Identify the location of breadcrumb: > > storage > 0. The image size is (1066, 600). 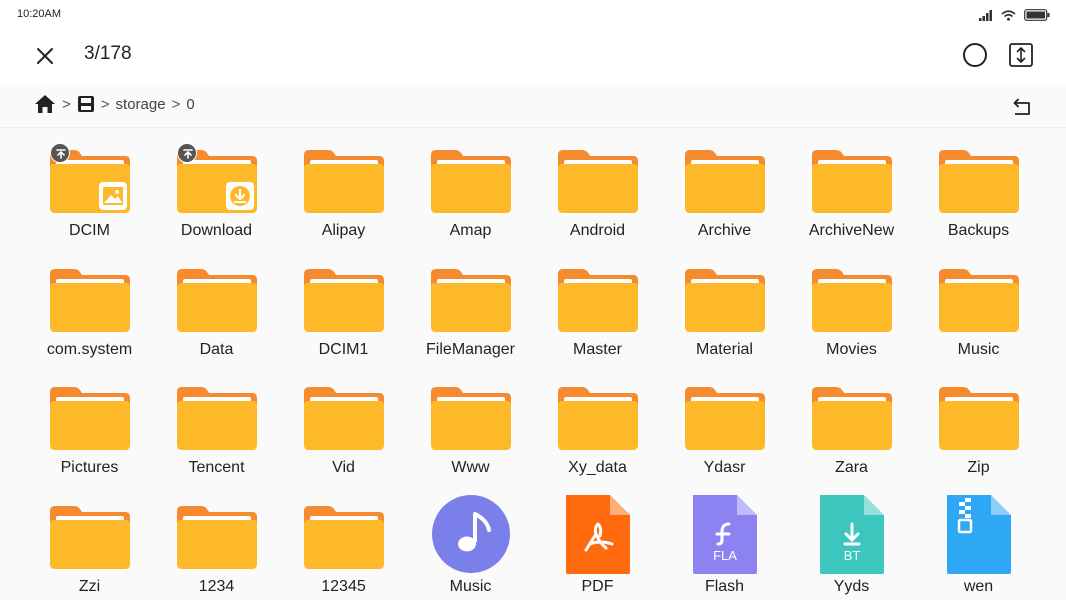
(114, 104).